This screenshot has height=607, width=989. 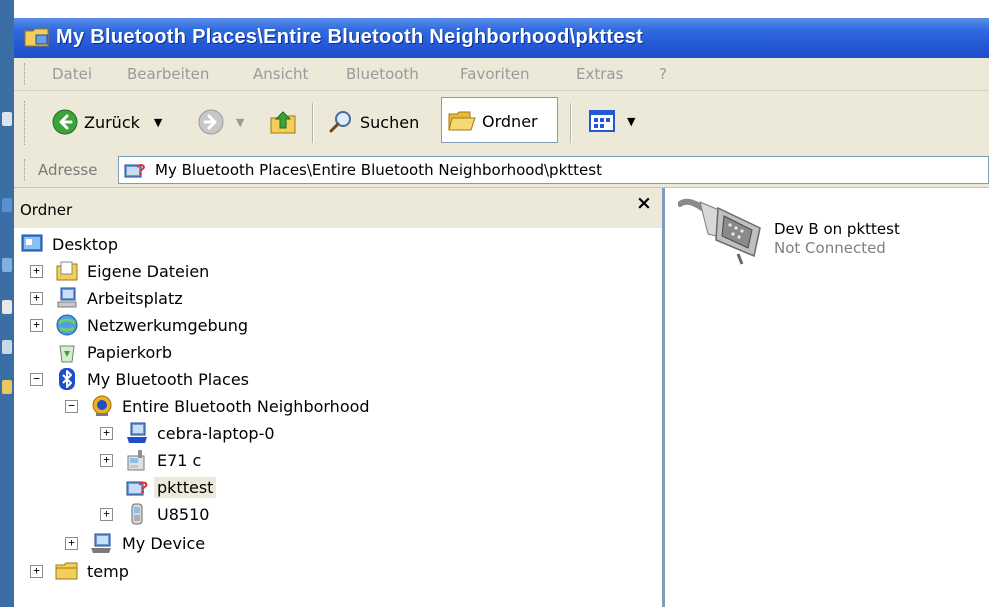 I want to click on tree-item-arbeitsplatz: + Arbeitsplatz, so click(x=106, y=298).